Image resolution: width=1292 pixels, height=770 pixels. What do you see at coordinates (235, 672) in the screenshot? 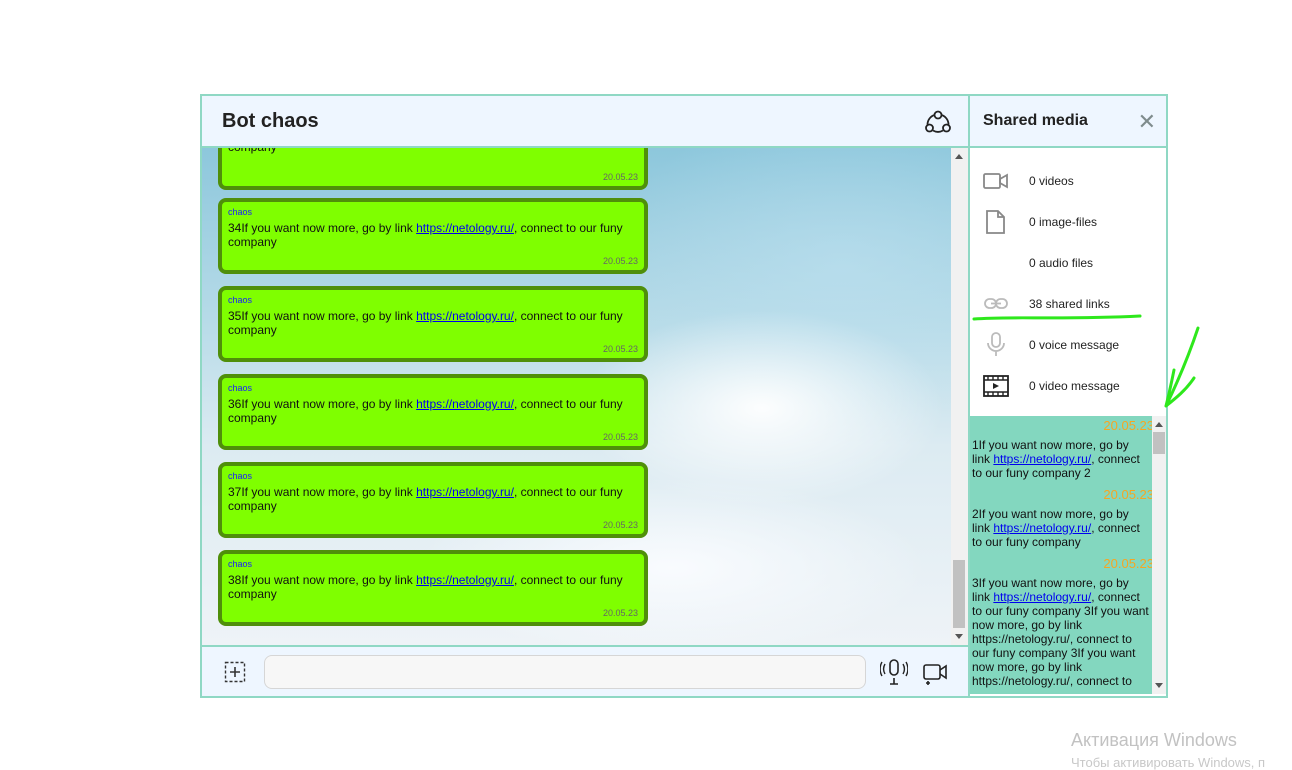
I see `attach-plus-icon` at bounding box center [235, 672].